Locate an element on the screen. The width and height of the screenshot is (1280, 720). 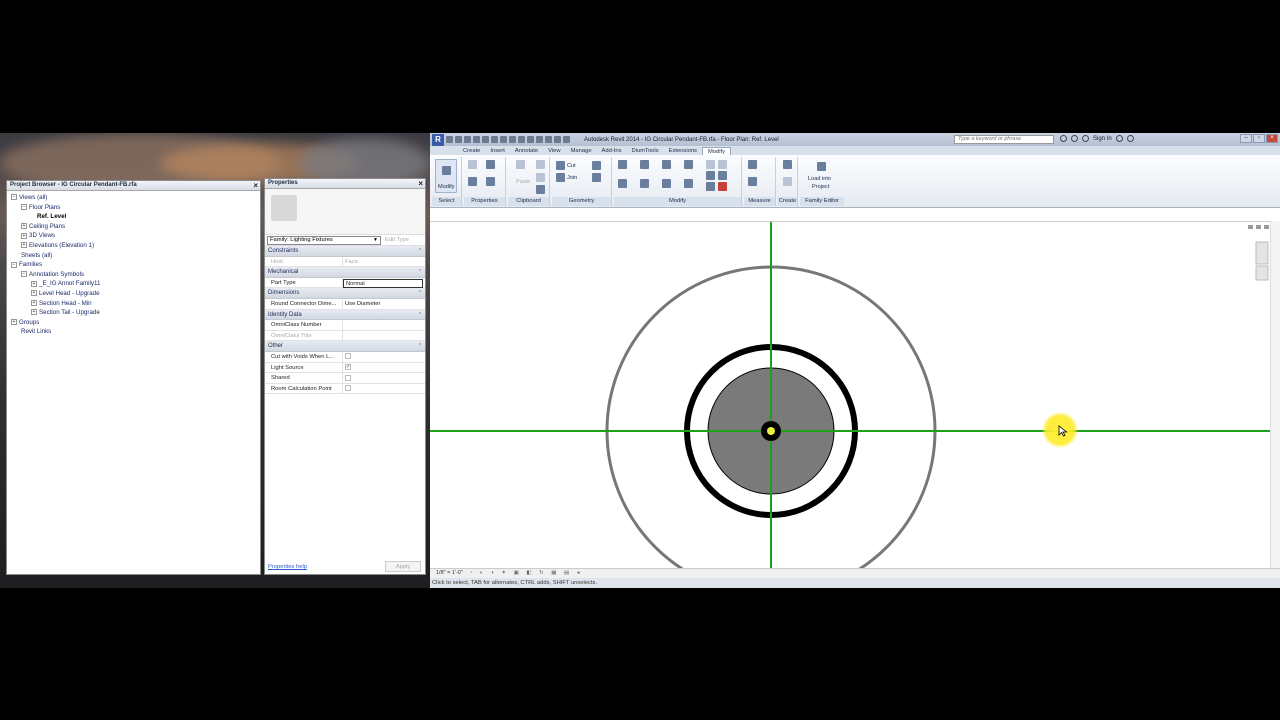
copy-icon is located at coordinates (540, 177).